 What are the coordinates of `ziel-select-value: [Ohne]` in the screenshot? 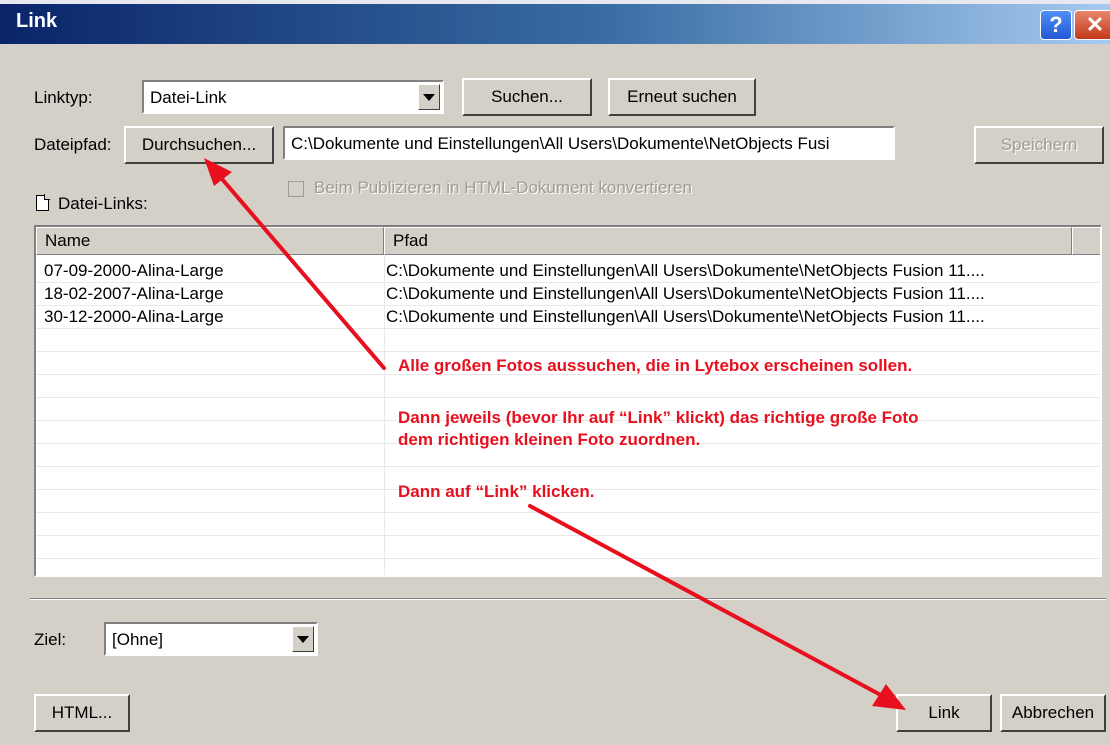 It's located at (138, 639).